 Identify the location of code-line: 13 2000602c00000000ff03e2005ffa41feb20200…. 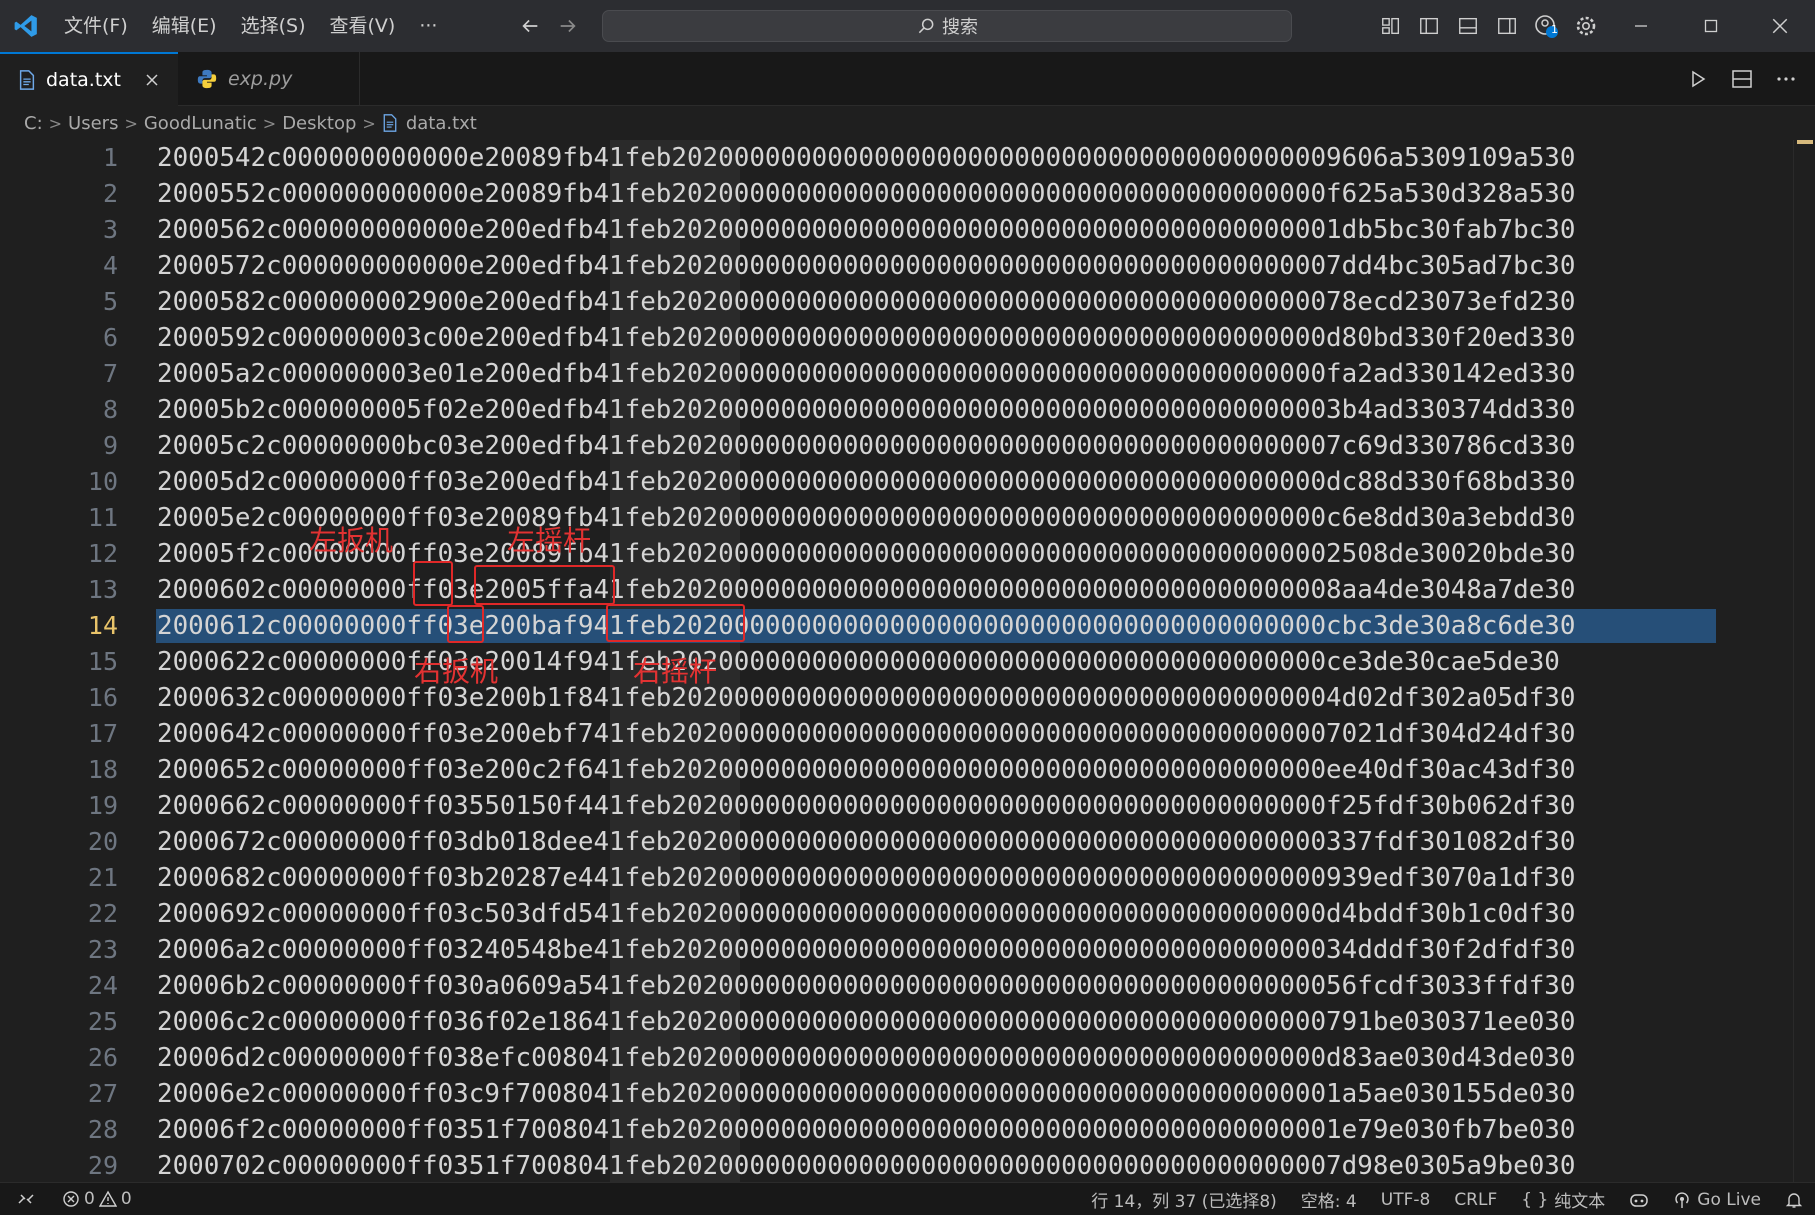
(907, 590).